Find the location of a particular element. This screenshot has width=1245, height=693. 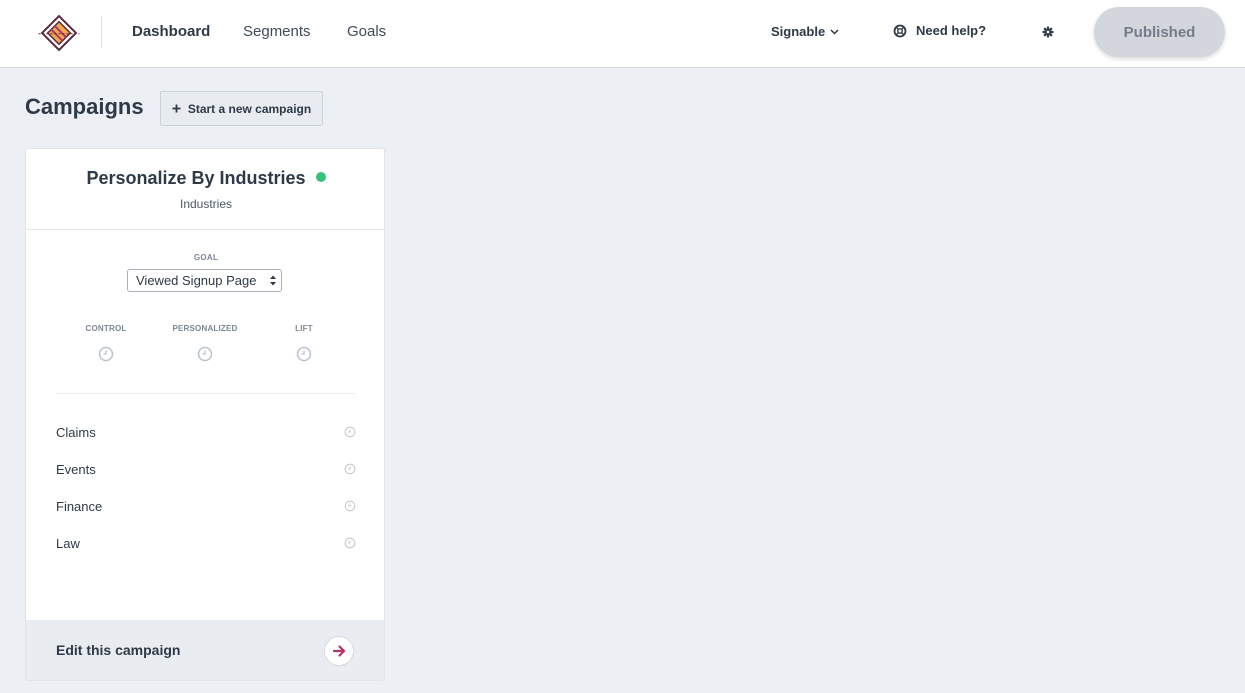

published-button: Published is located at coordinates (1159, 32).